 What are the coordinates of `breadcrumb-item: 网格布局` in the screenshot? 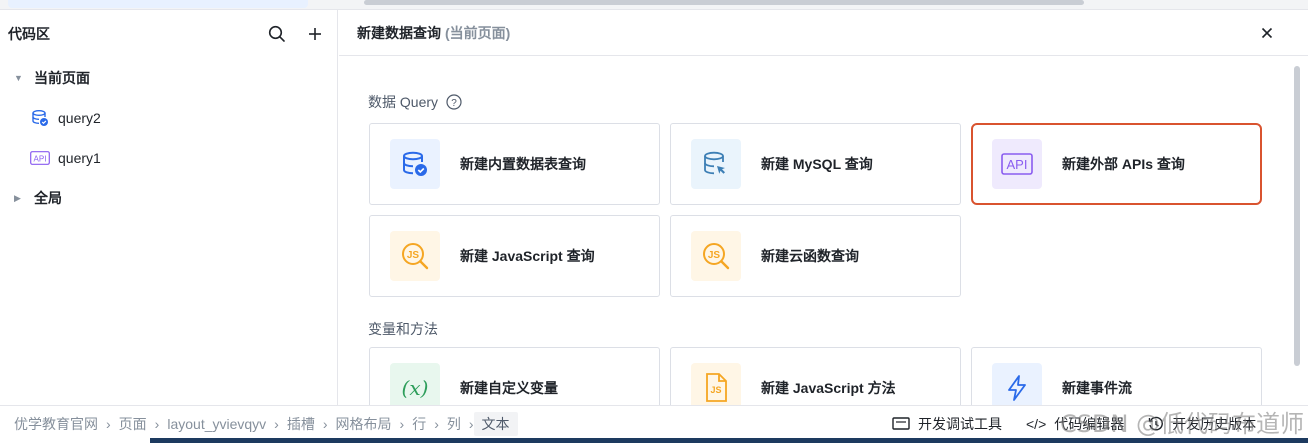 It's located at (364, 424).